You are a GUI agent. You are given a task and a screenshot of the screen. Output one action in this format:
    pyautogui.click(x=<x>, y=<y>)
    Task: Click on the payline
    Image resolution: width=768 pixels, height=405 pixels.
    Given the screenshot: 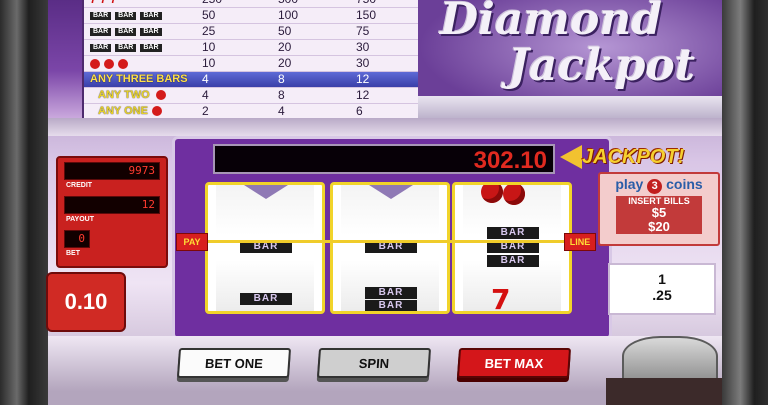 What is the action you would take?
    pyautogui.click(x=381, y=241)
    